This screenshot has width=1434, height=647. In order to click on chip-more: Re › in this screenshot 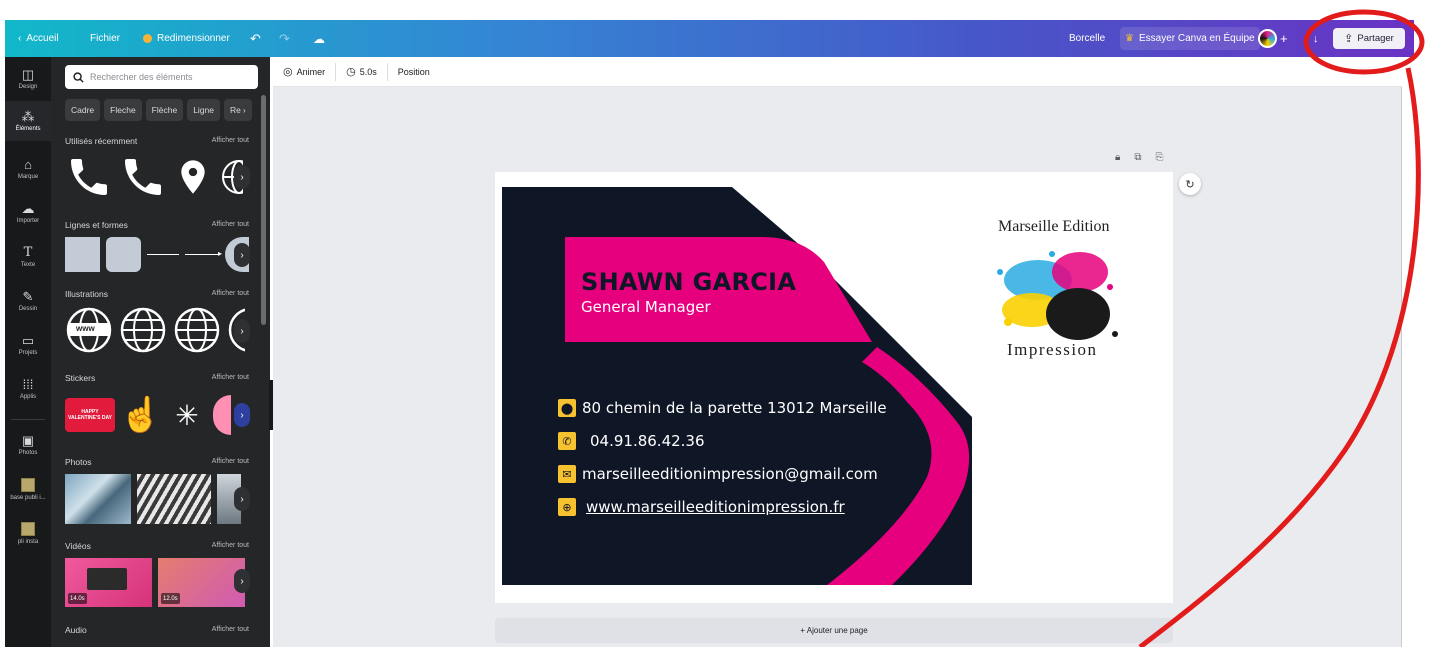, I will do `click(238, 110)`.